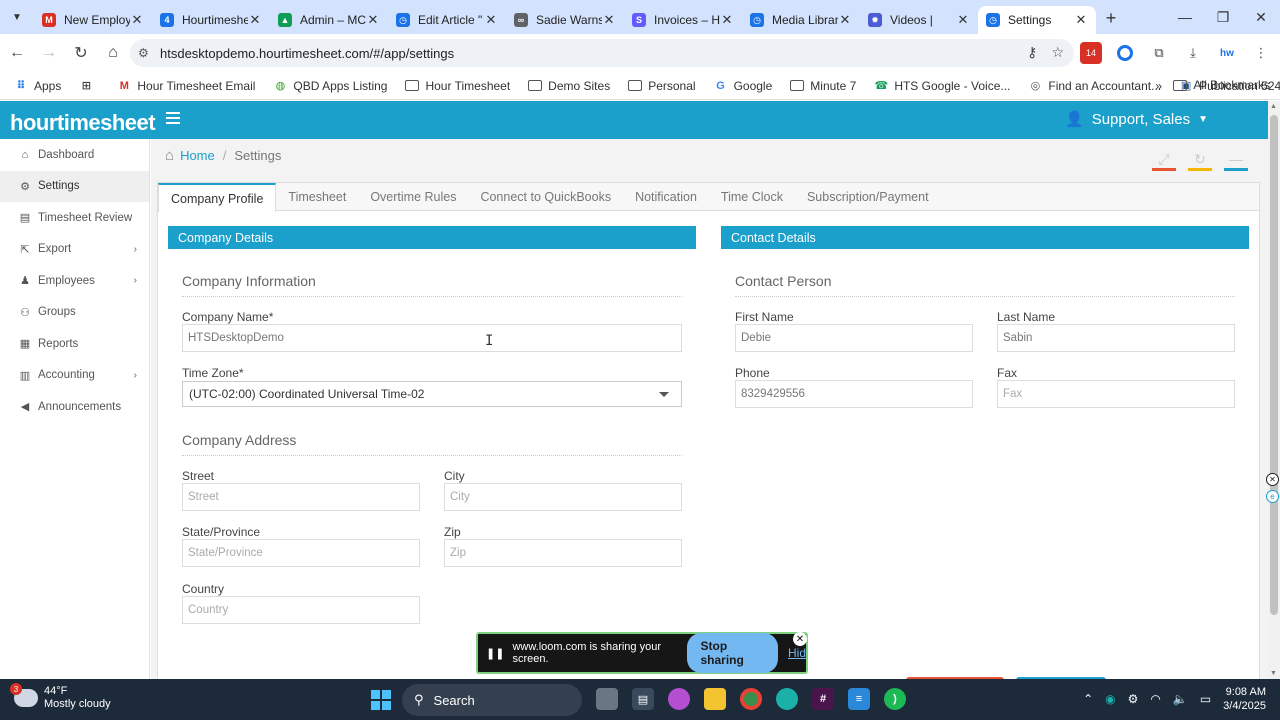  I want to click on close-circle-icon: ✕, so click(1272, 479).